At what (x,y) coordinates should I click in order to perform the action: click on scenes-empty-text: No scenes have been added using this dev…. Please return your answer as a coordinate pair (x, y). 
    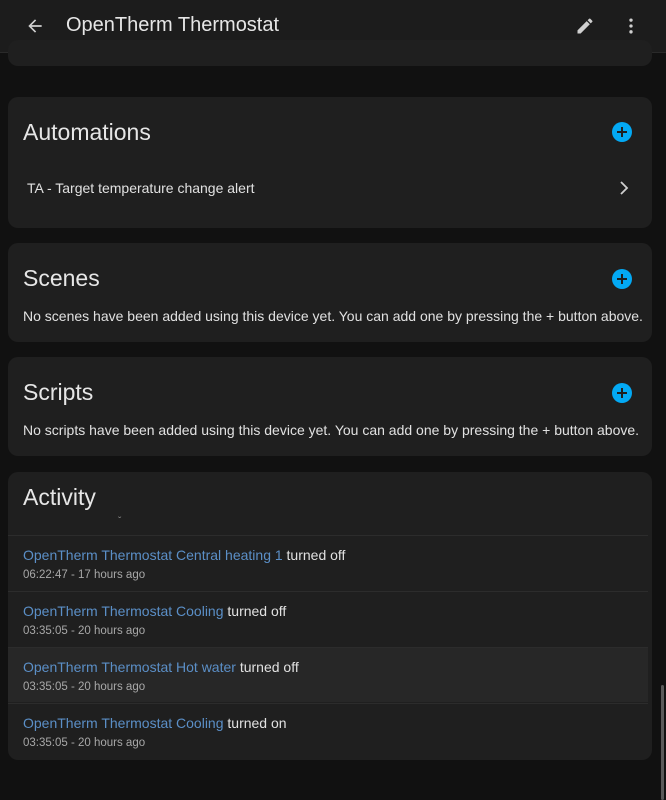
    Looking at the image, I should click on (333, 316).